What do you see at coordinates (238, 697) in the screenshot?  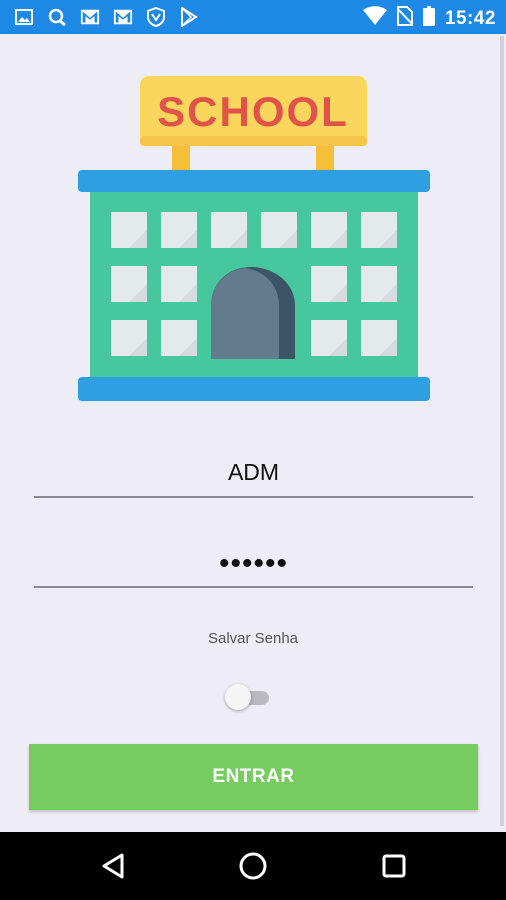 I see `switch-thumb` at bounding box center [238, 697].